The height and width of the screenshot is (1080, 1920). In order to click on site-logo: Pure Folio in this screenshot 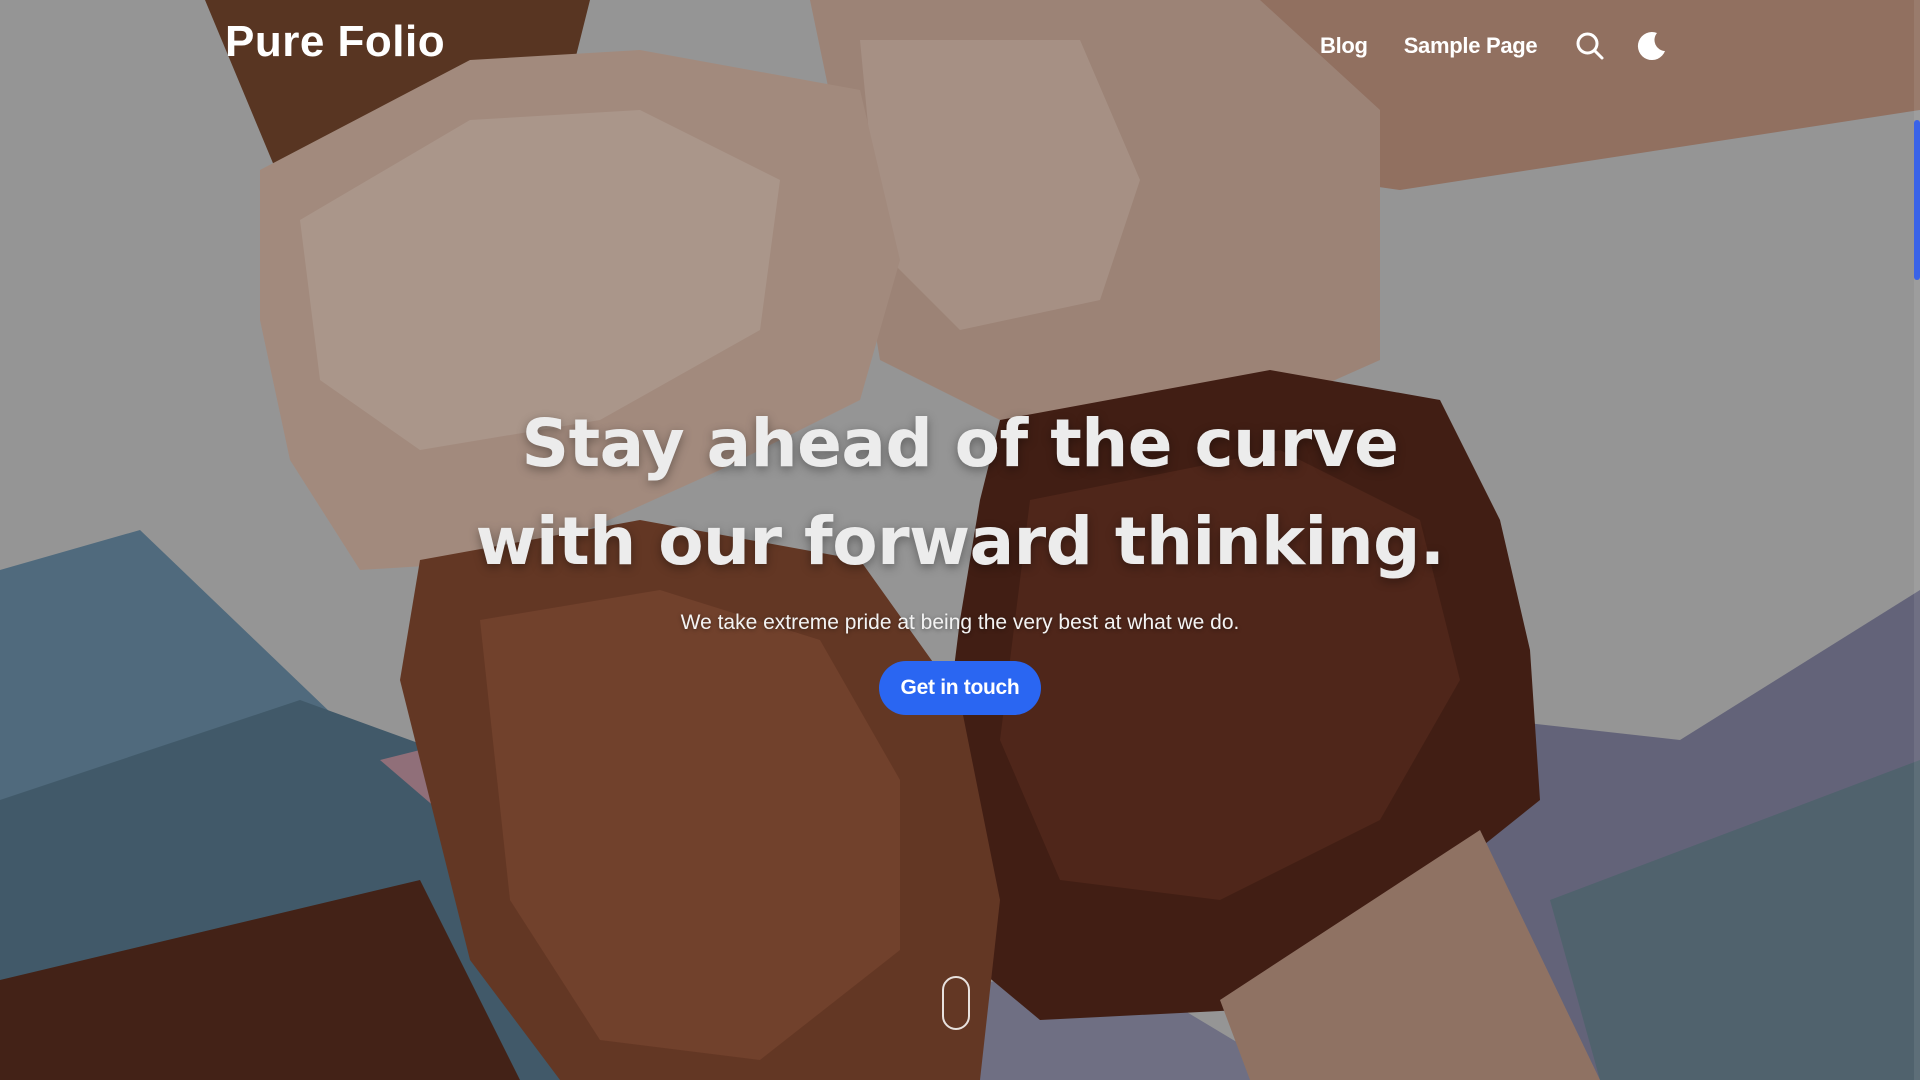, I will do `click(335, 42)`.